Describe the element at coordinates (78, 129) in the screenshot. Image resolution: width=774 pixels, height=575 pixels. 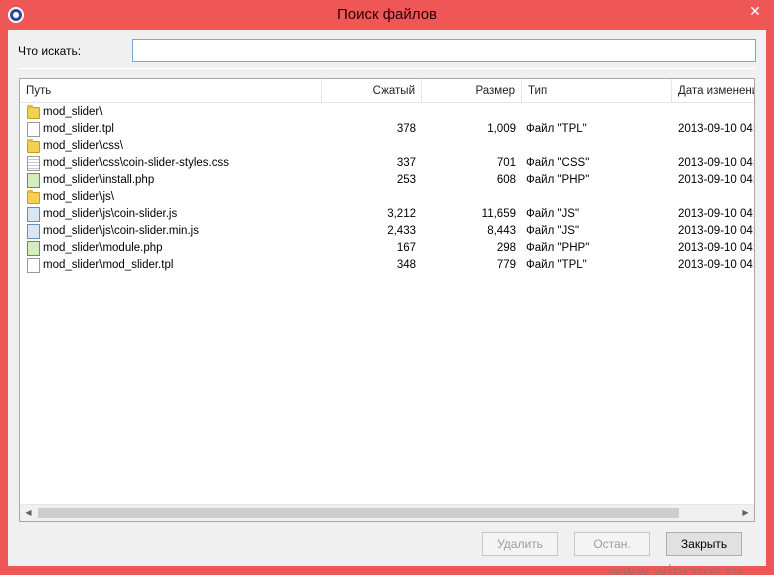
I see `row-path: mod_slider.tpl` at that location.